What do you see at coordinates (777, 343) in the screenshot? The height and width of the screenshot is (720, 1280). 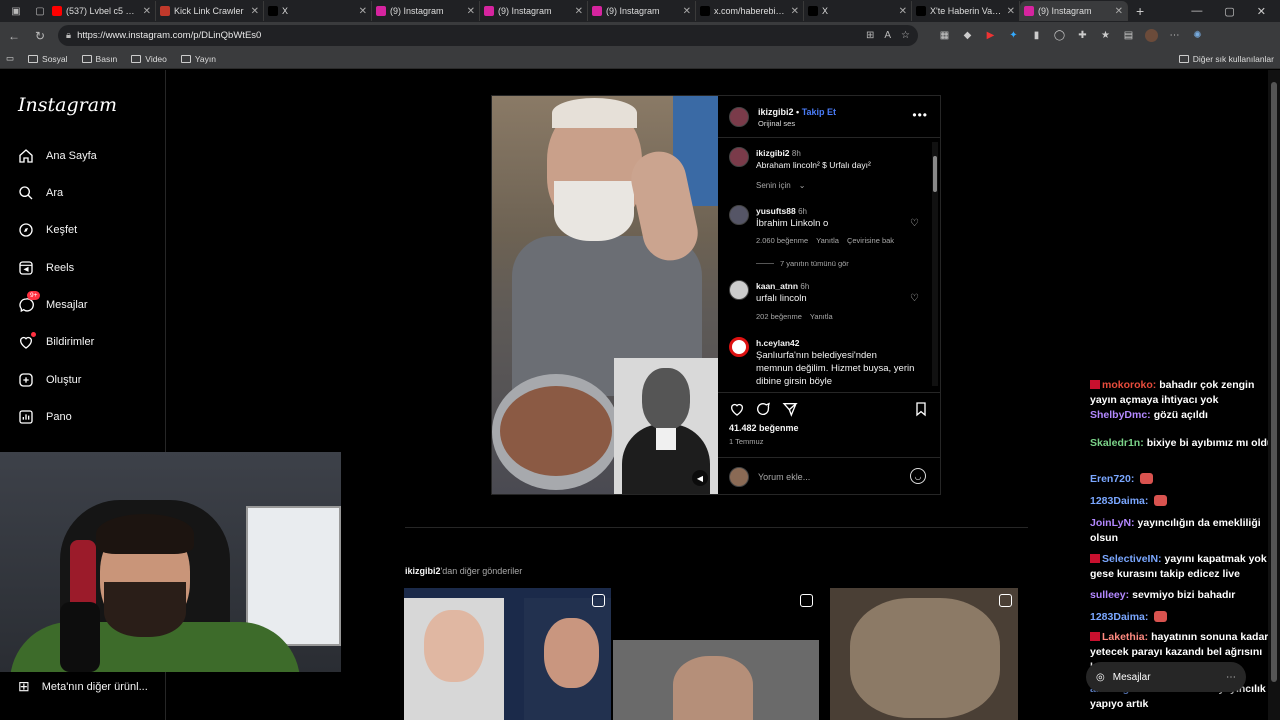 I see `comment-username: h.ceylan42` at bounding box center [777, 343].